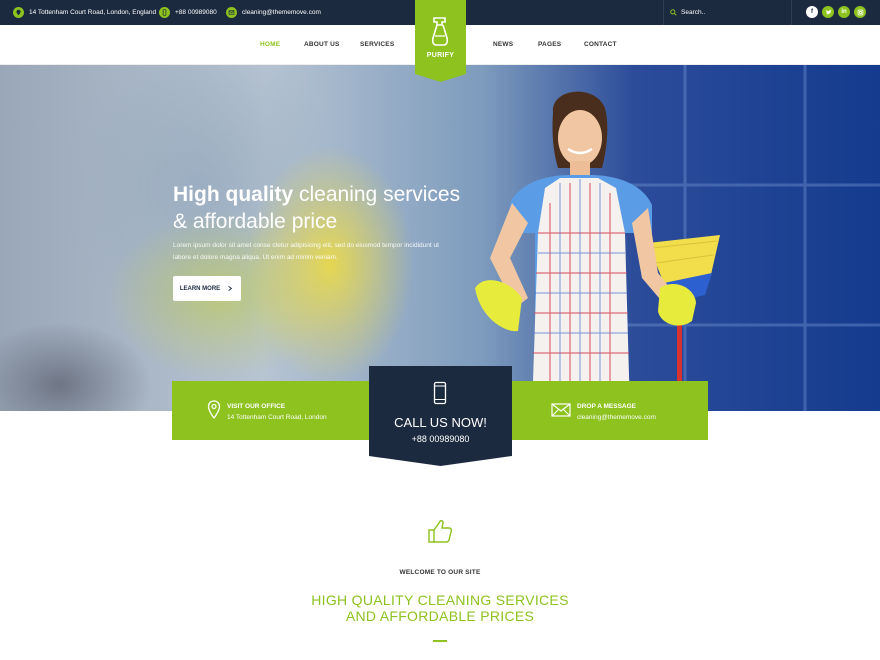 The width and height of the screenshot is (880, 660). Describe the element at coordinates (440, 641) in the screenshot. I see `title-underline` at that location.